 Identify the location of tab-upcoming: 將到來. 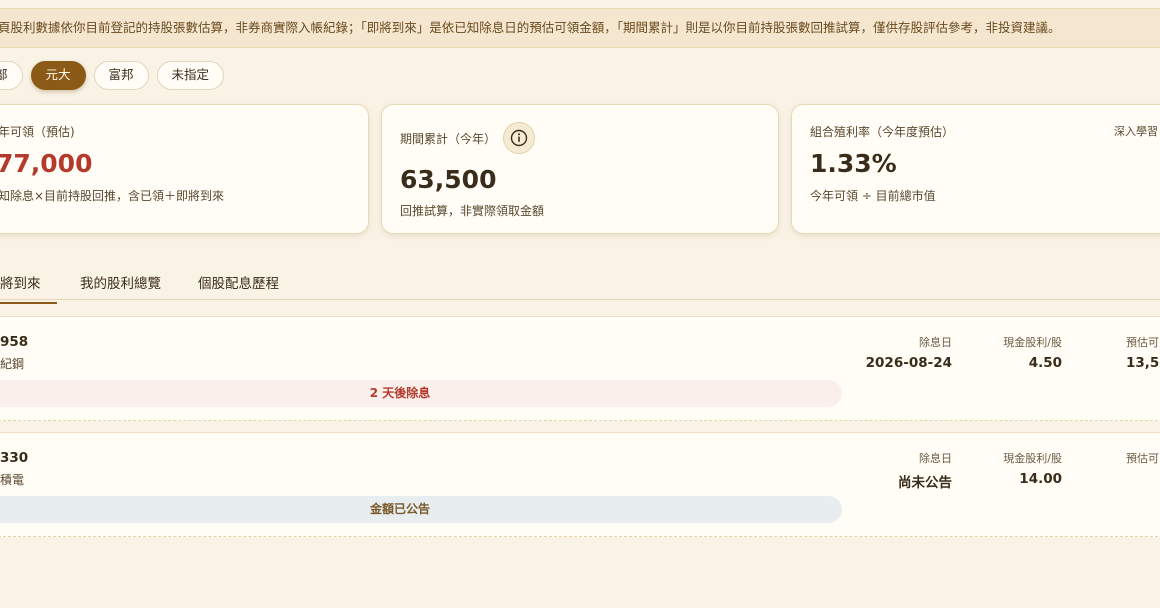
(28, 288).